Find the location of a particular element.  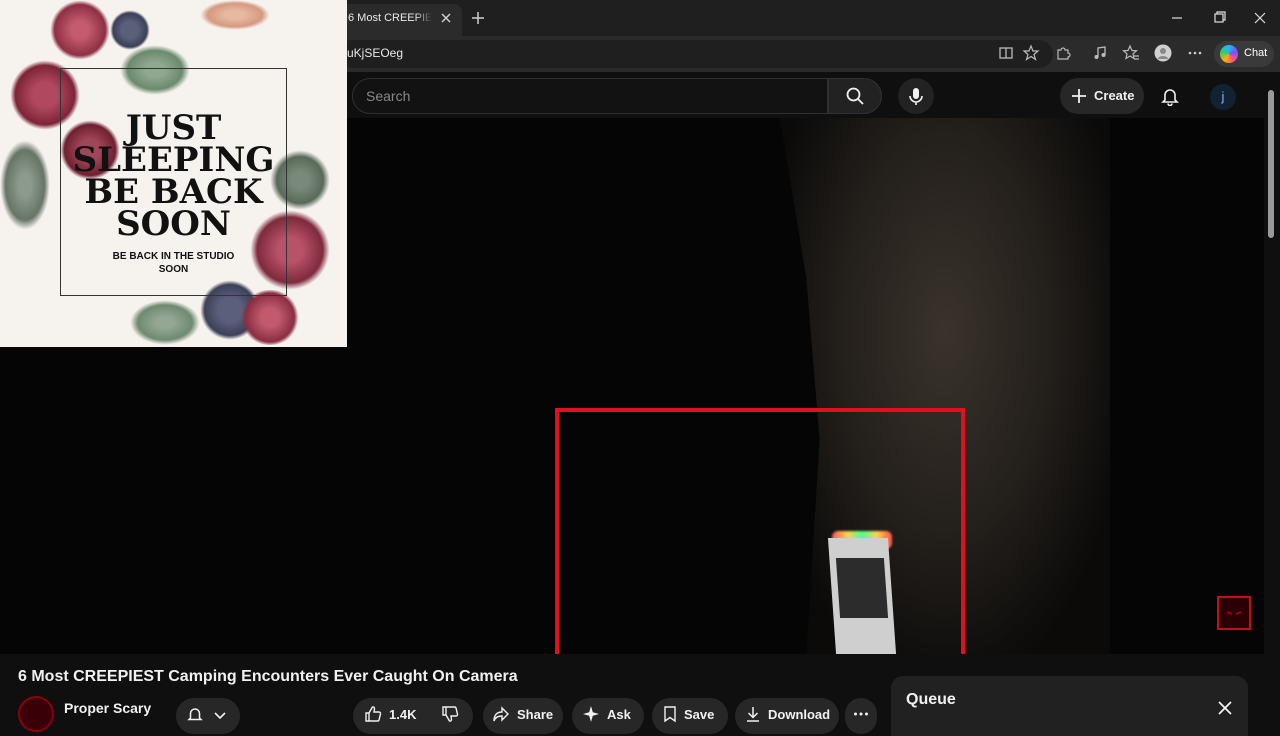

favorites-icon is located at coordinates (1131, 53).